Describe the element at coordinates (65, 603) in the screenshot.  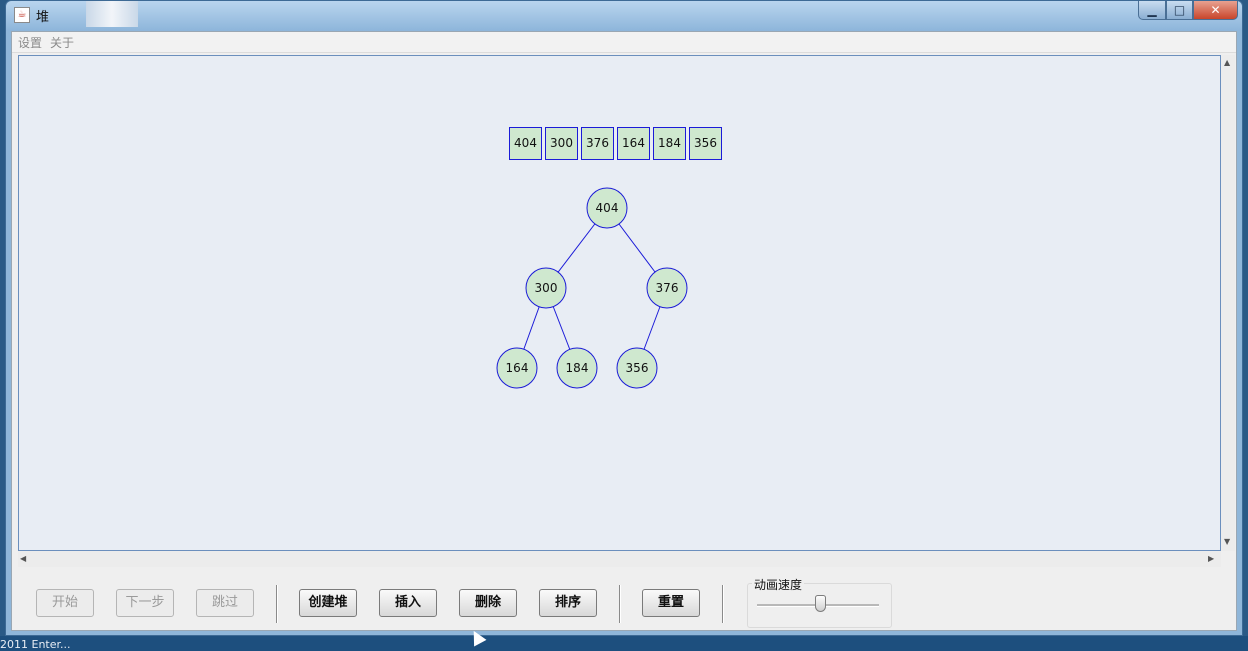
I see `start-button: 开始` at that location.